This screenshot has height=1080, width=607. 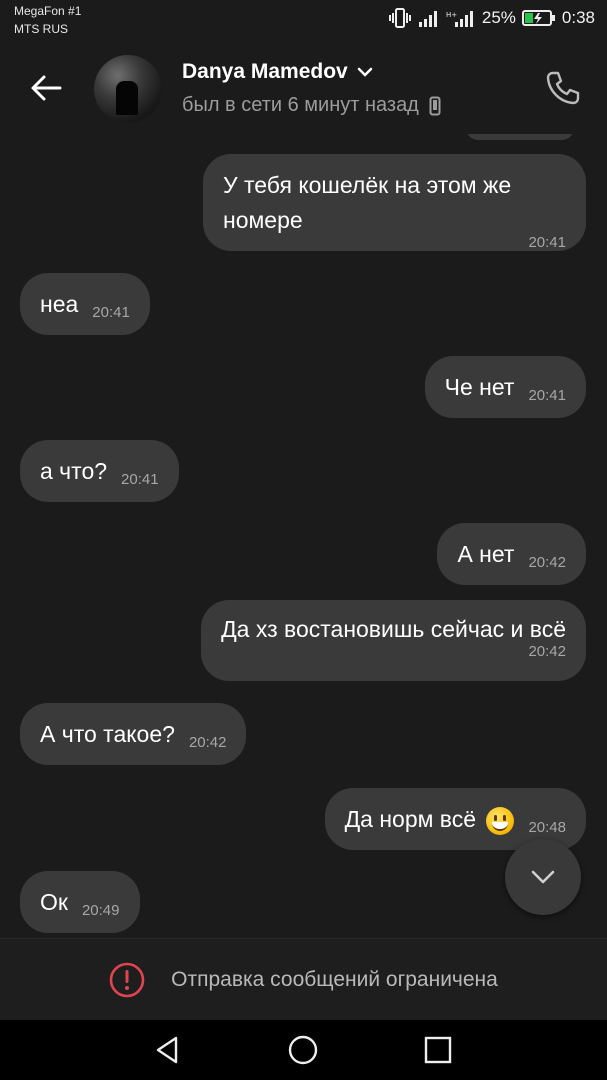 I want to click on square-recents-icon, so click(x=438, y=1050).